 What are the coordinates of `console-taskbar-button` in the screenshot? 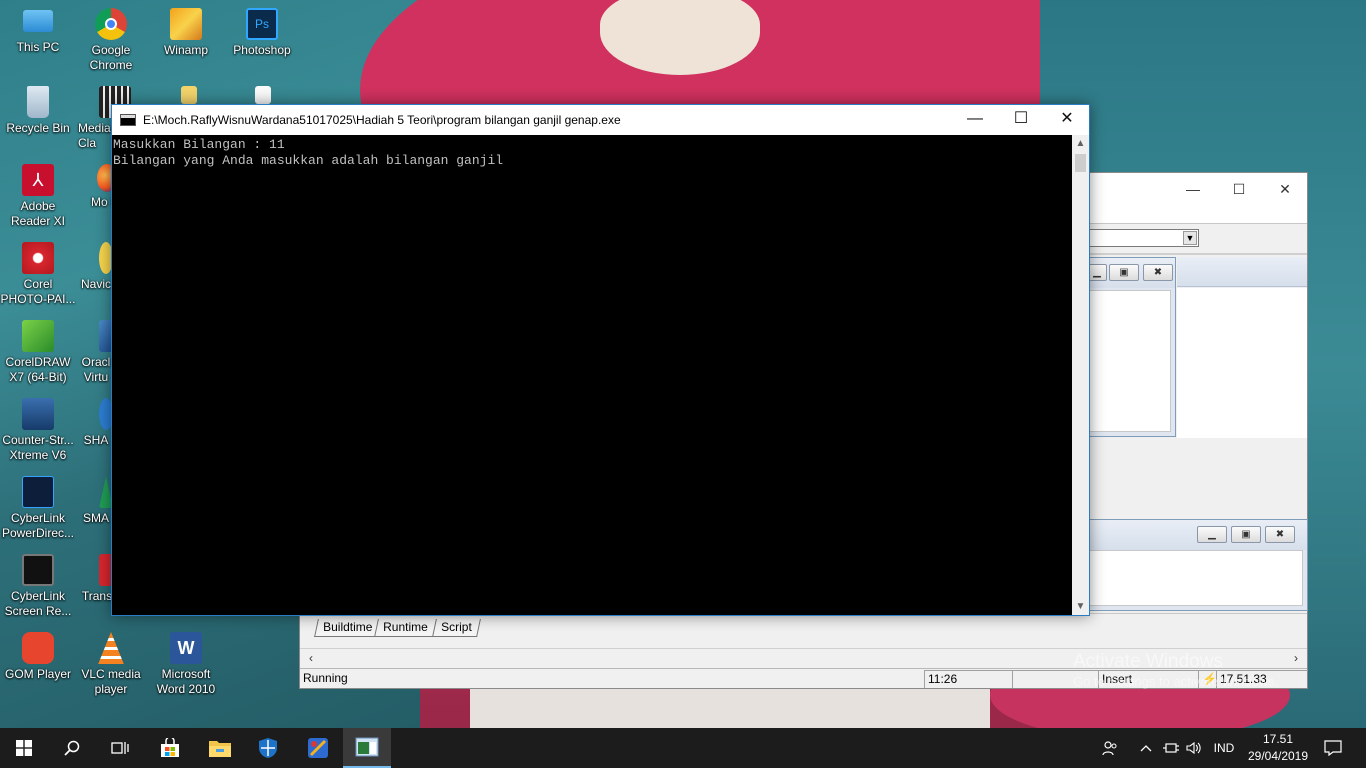 It's located at (367, 748).